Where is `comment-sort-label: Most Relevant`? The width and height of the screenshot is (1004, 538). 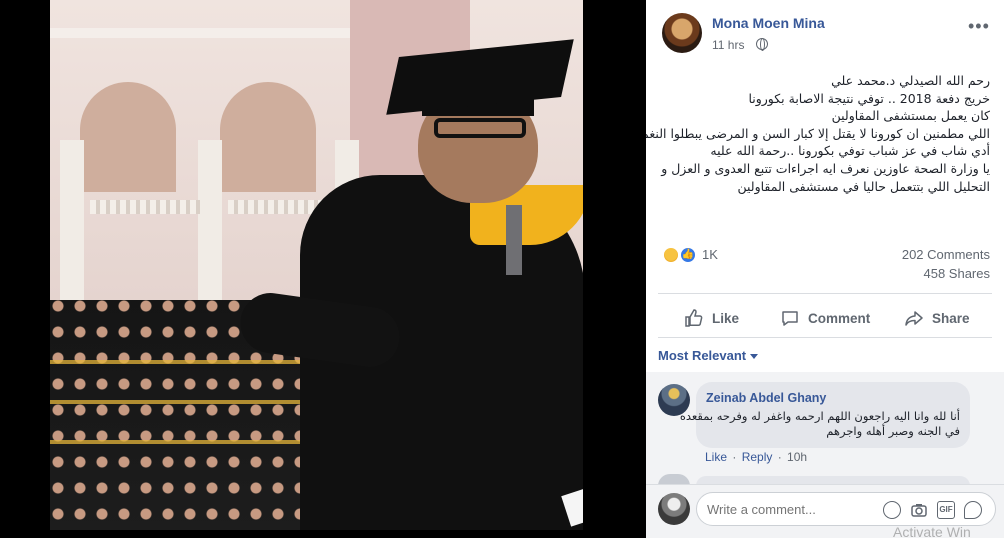 comment-sort-label: Most Relevant is located at coordinates (702, 355).